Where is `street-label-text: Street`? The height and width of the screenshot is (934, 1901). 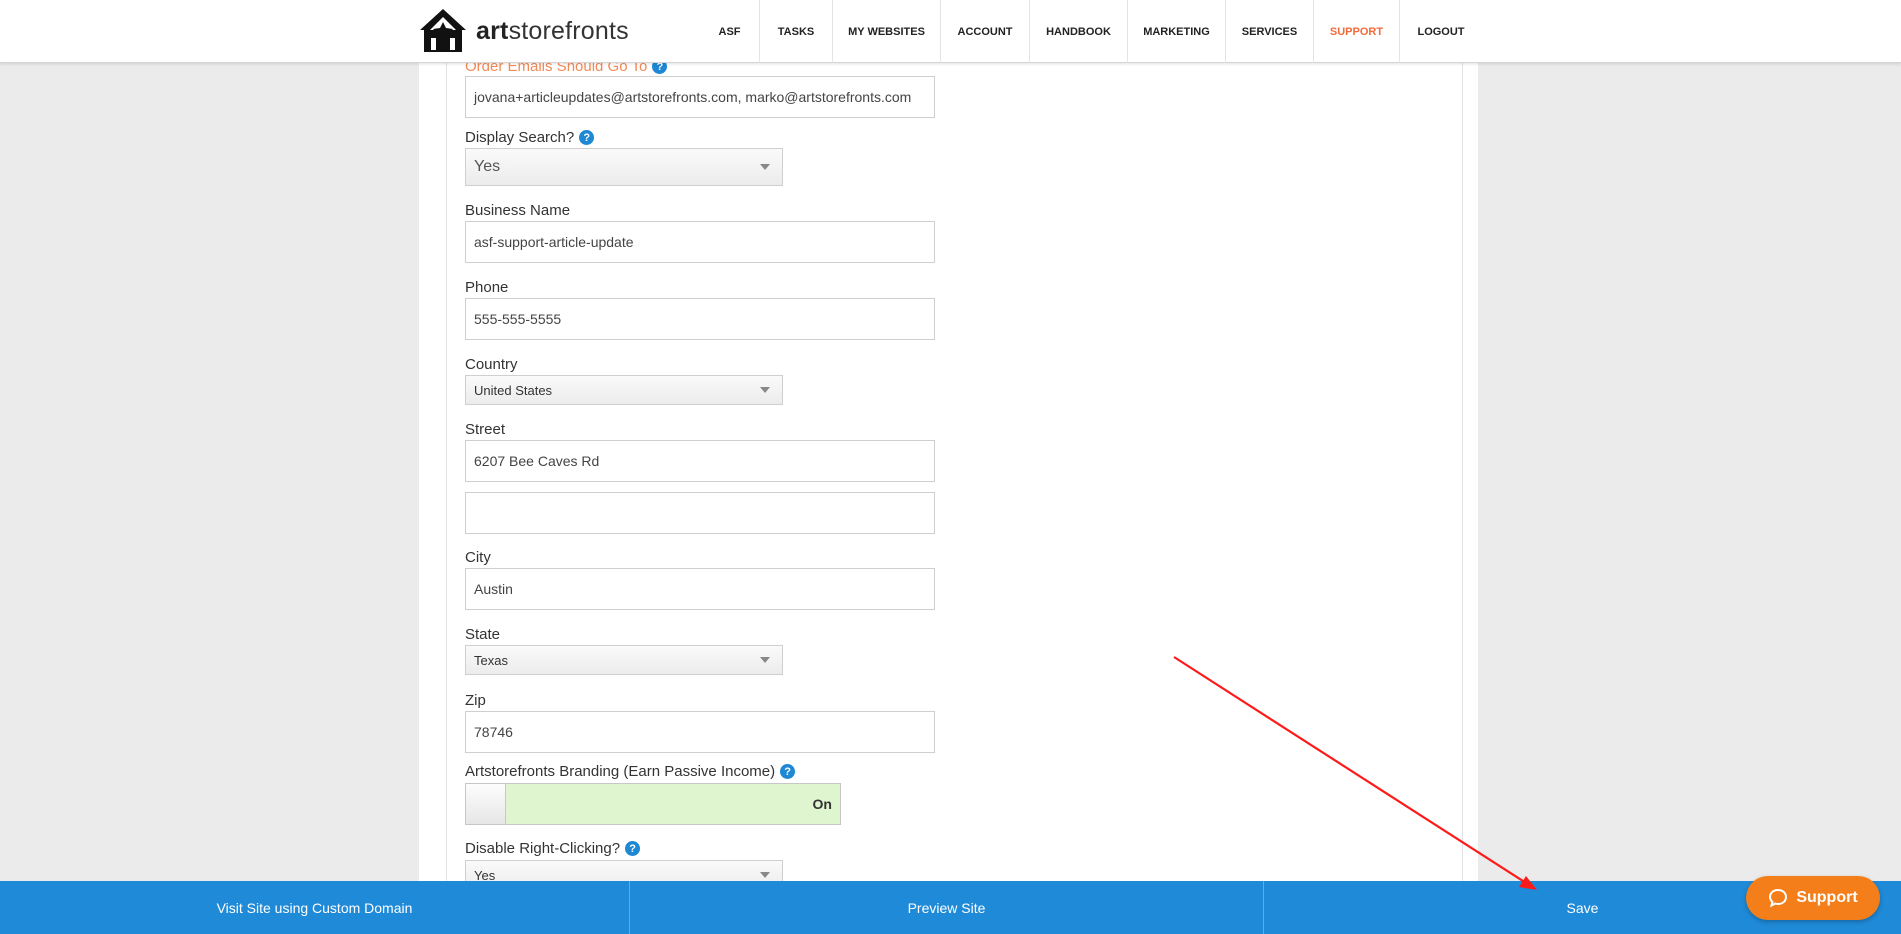 street-label-text: Street is located at coordinates (485, 429).